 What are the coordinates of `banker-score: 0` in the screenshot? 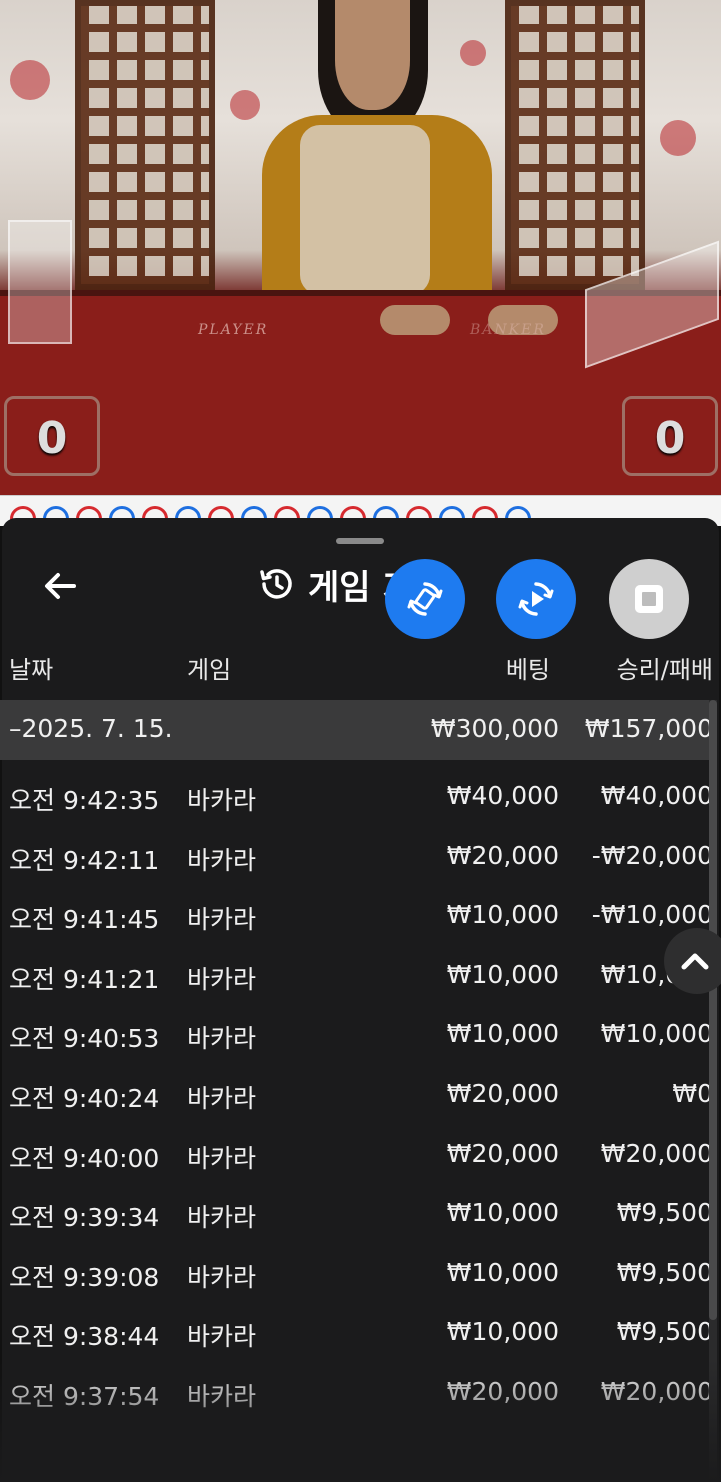 It's located at (670, 436).